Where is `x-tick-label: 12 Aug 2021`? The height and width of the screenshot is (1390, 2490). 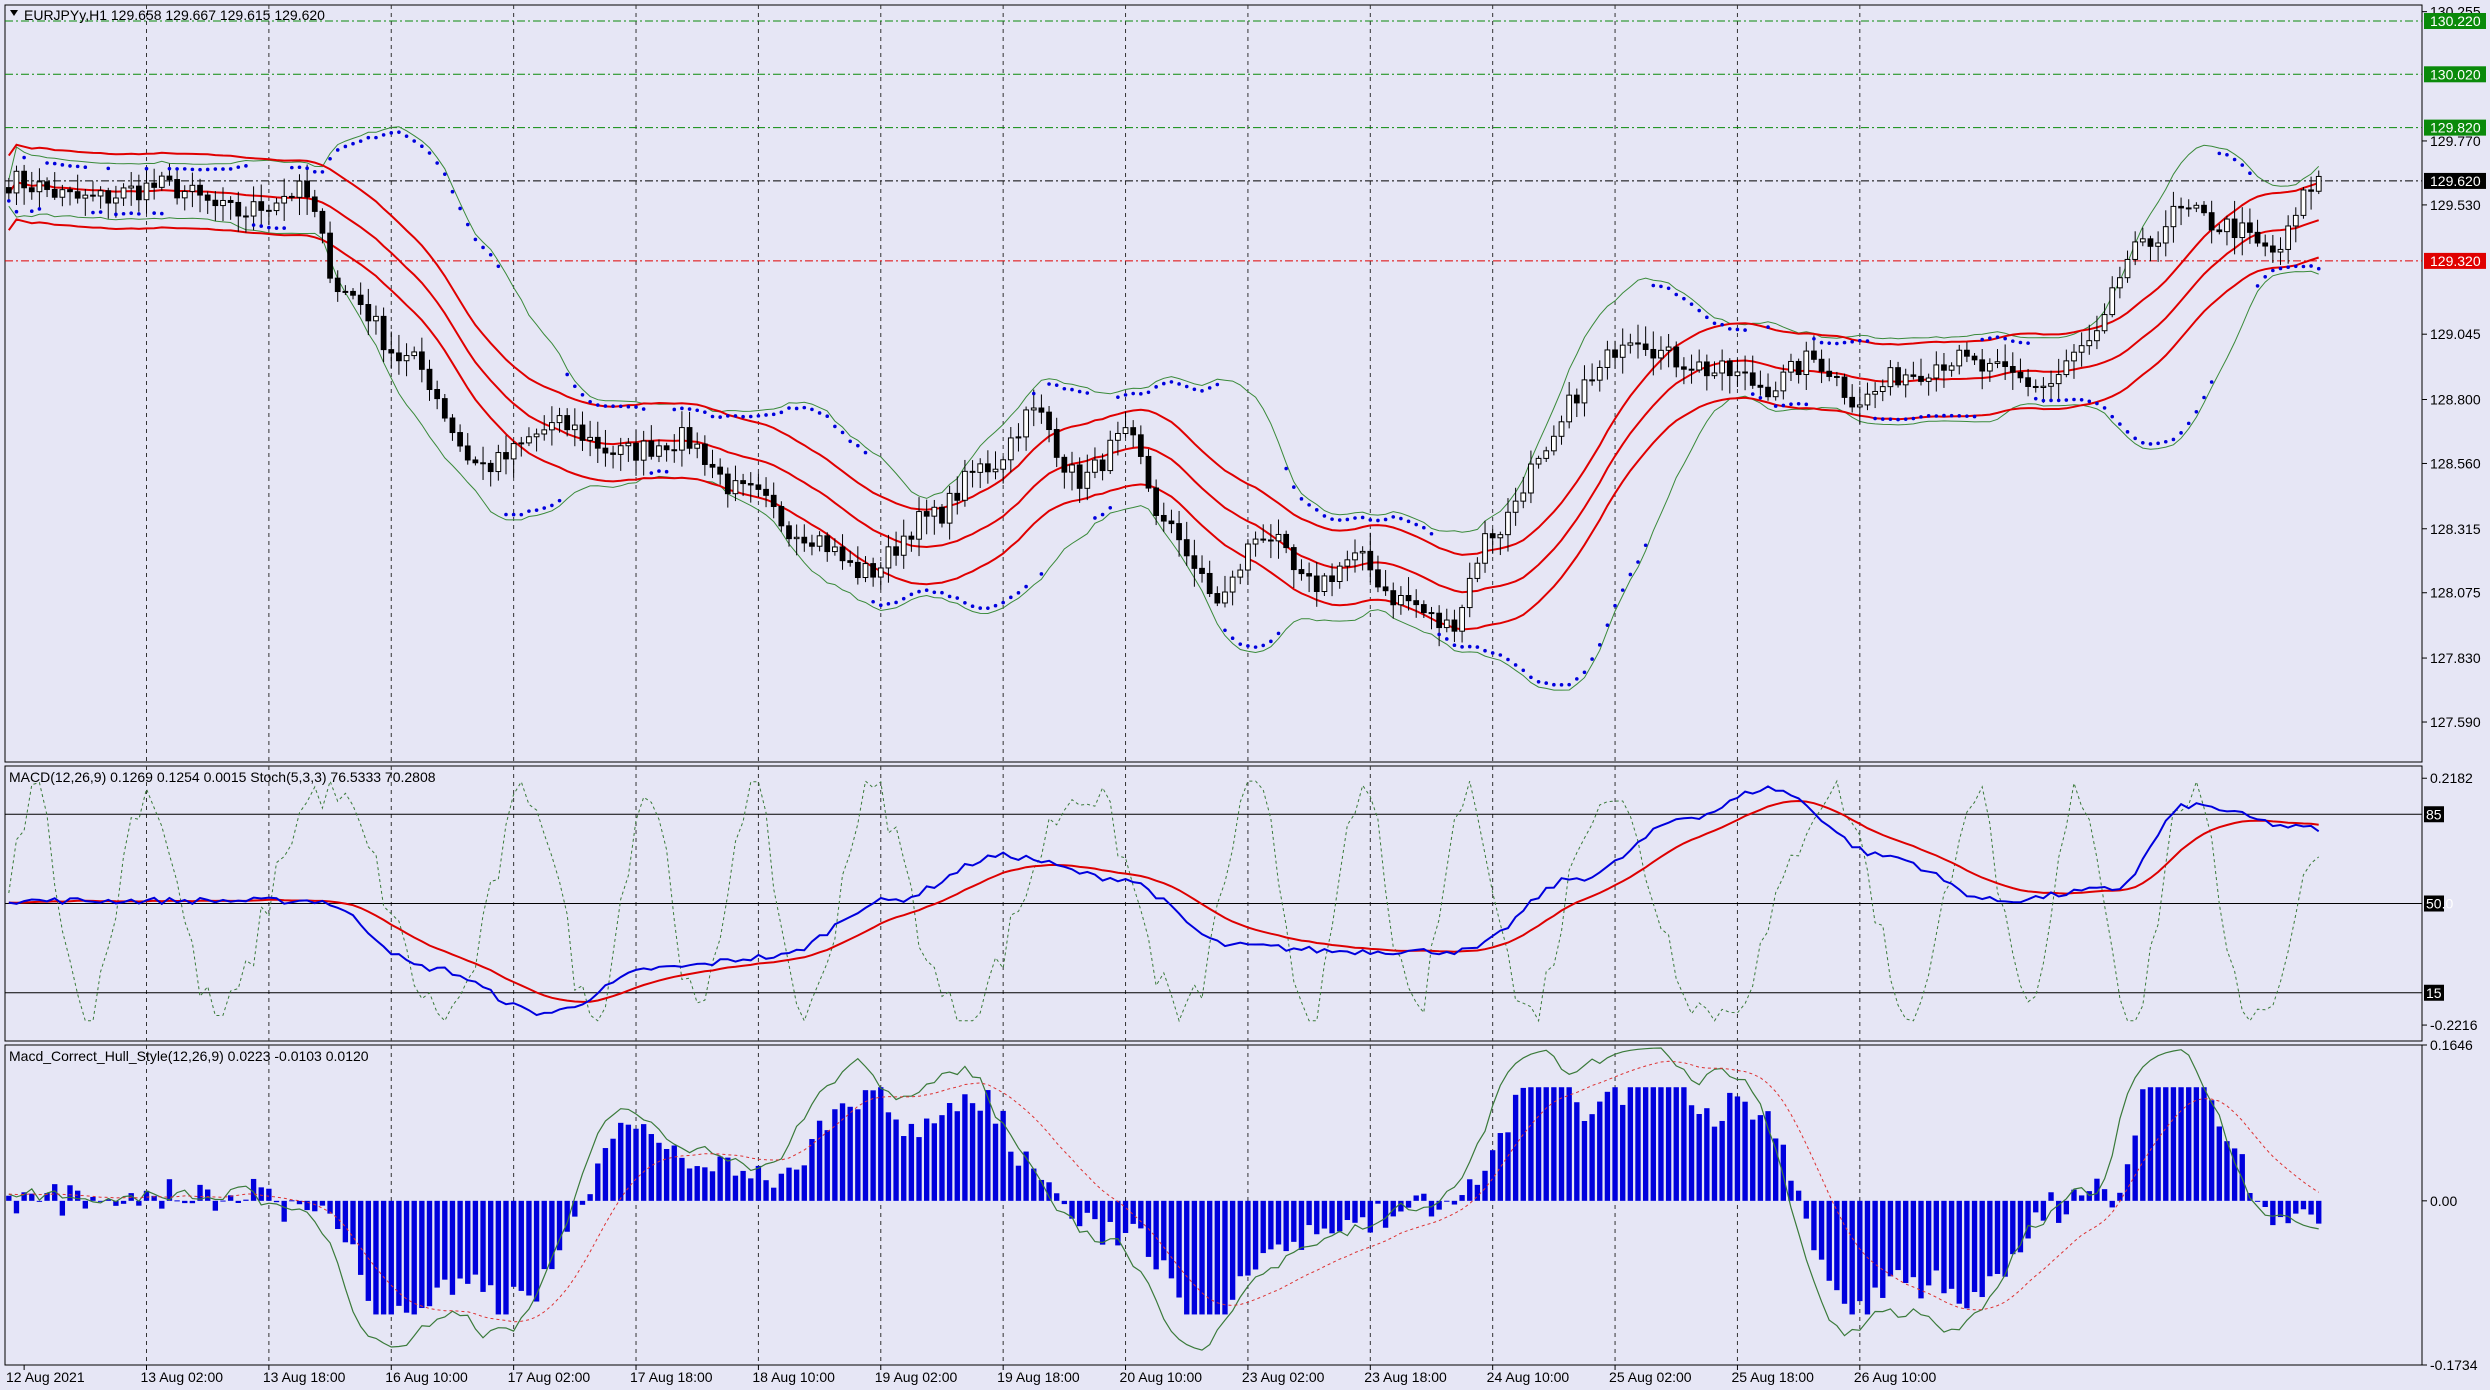 x-tick-label: 12 Aug 2021 is located at coordinates (45, 1377).